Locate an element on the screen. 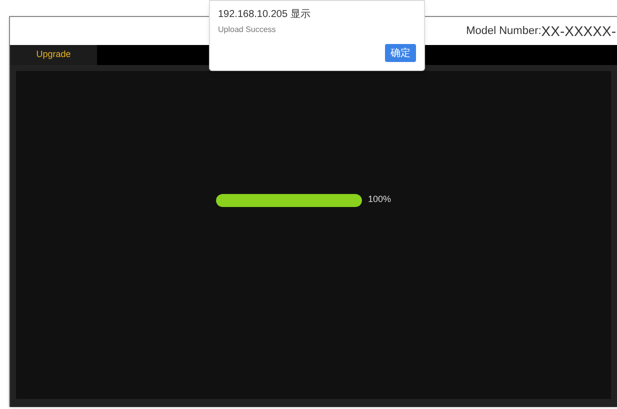 This screenshot has height=409, width=617. nav-tab: Upgrade is located at coordinates (53, 55).